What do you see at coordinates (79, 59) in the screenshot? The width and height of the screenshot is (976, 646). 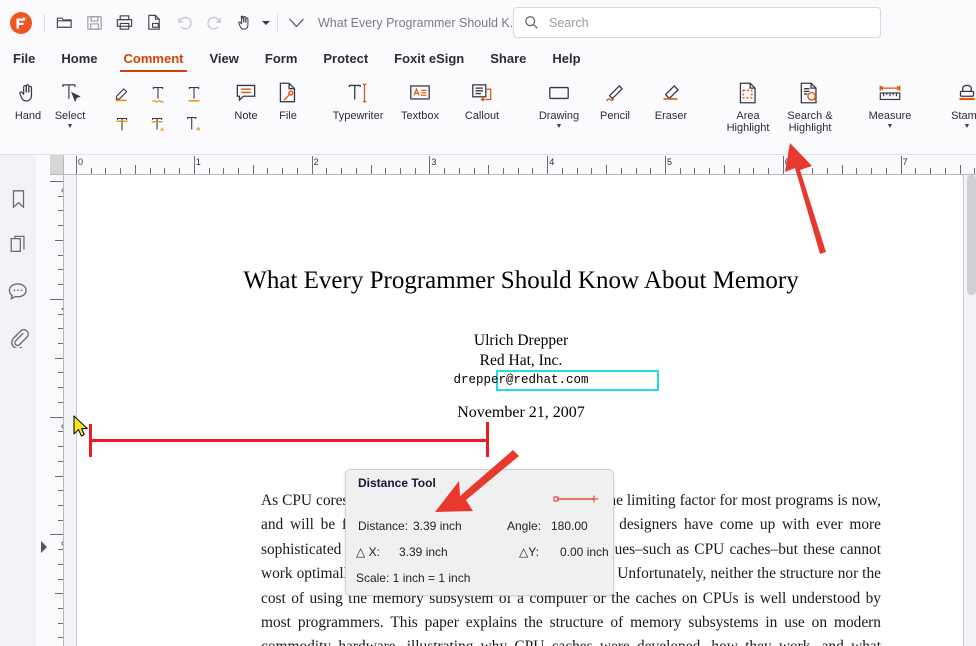 I see `tab-home: Home` at bounding box center [79, 59].